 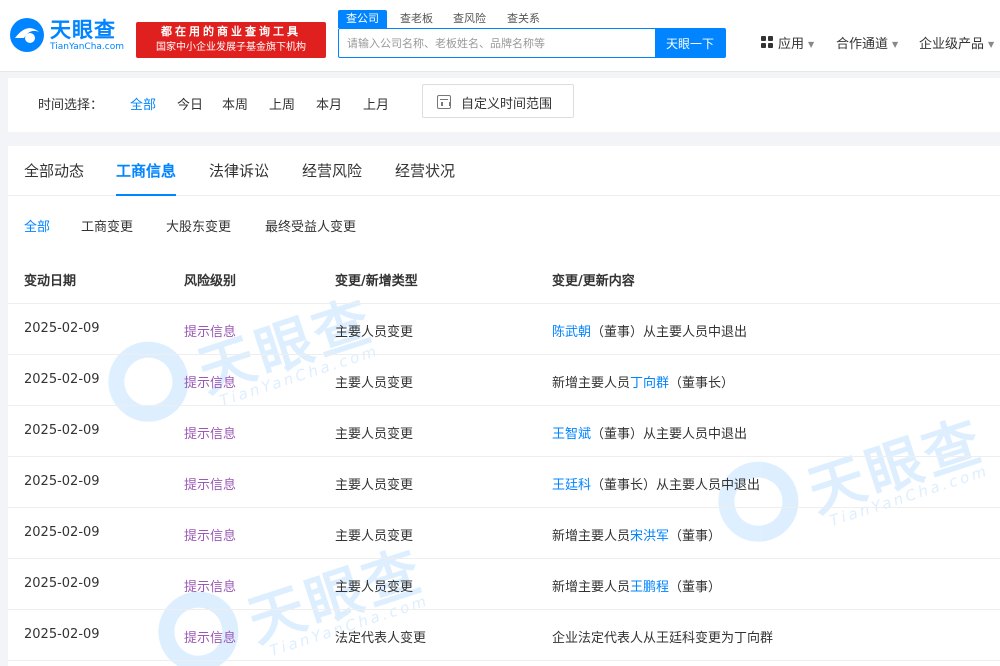 What do you see at coordinates (282, 103) in the screenshot?
I see `time-option-last-week: 上周` at bounding box center [282, 103].